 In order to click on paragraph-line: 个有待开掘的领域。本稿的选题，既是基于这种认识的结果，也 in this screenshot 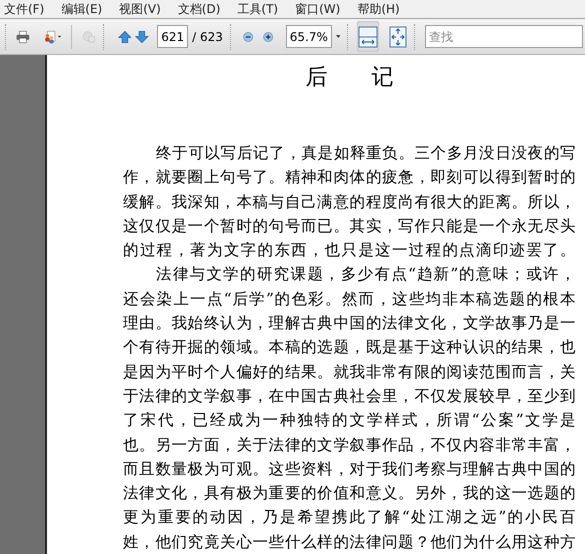, I will do `click(349, 347)`.